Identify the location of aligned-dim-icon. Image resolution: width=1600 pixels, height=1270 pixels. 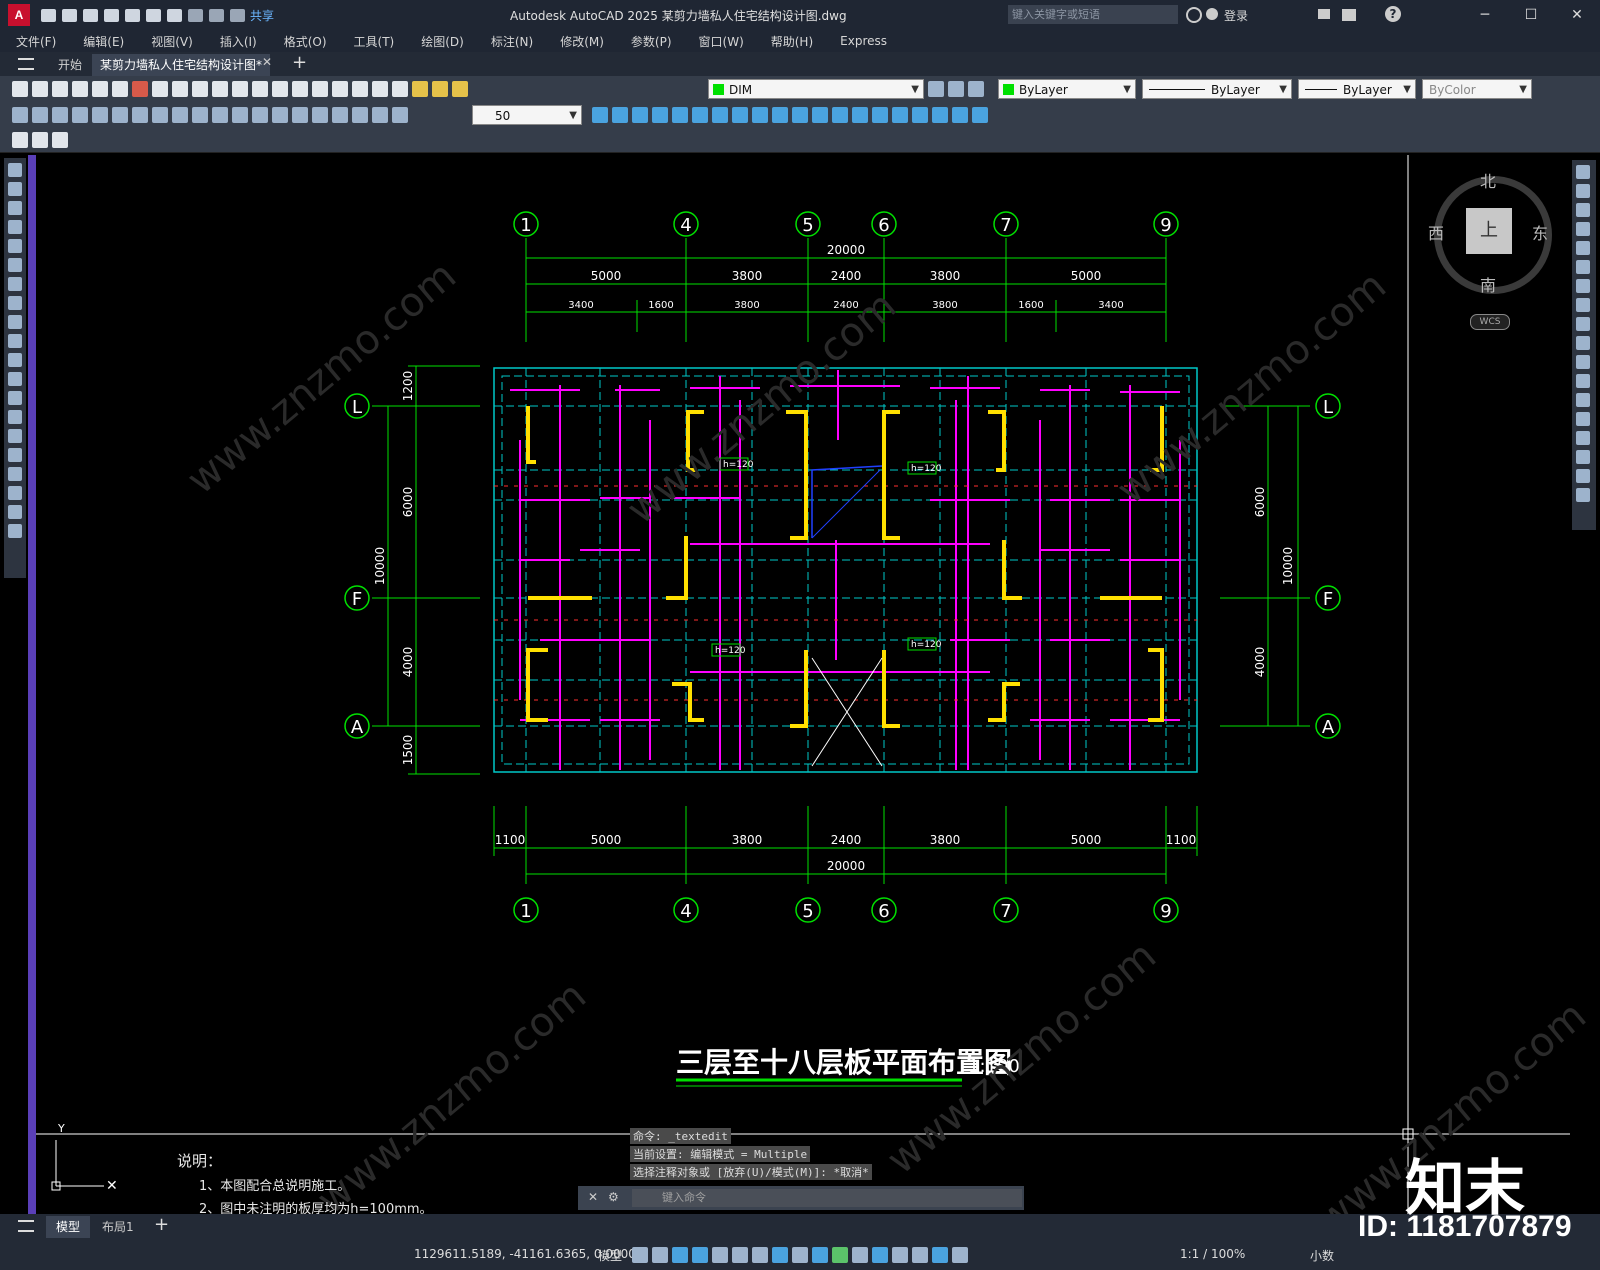
(40, 115).